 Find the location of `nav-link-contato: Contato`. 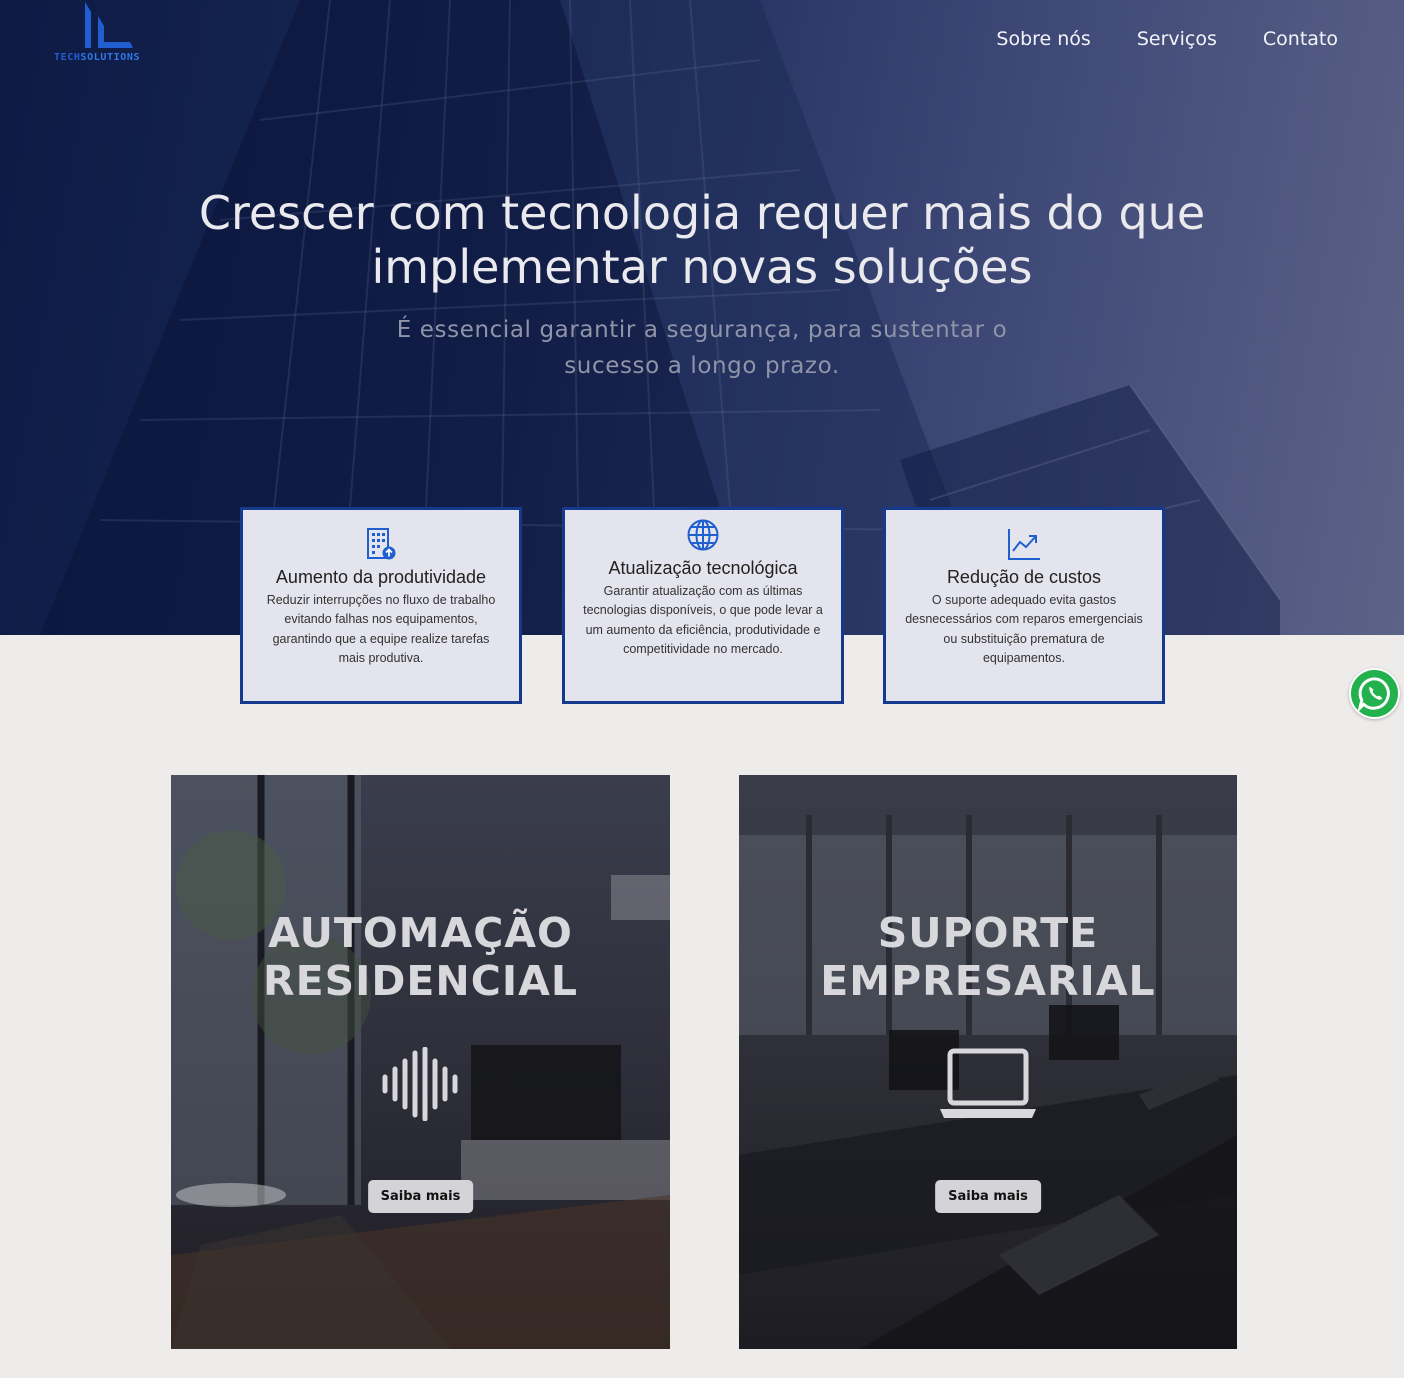

nav-link-contato: Contato is located at coordinates (1300, 39).